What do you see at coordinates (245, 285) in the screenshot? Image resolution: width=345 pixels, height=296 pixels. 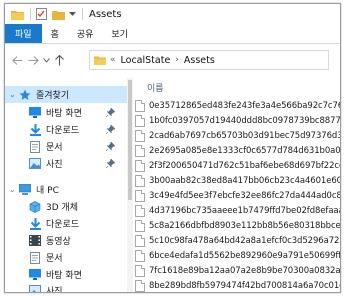 I see `file-name: 8be289bd8fb5979474f42bd700814a6a70c01d` at bounding box center [245, 285].